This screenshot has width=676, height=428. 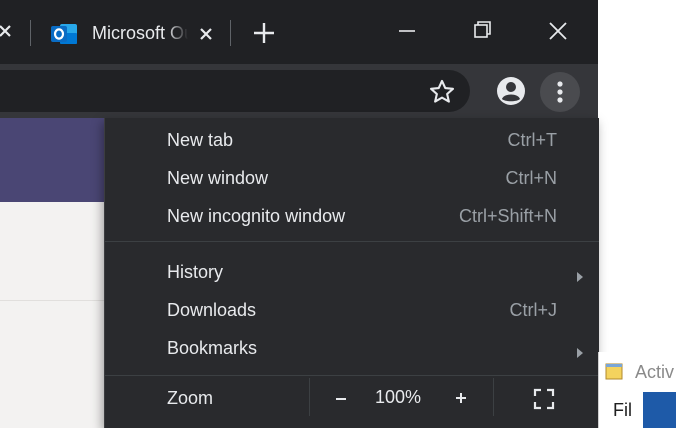 I want to click on prev-tab-close-icon, so click(x=8, y=31).